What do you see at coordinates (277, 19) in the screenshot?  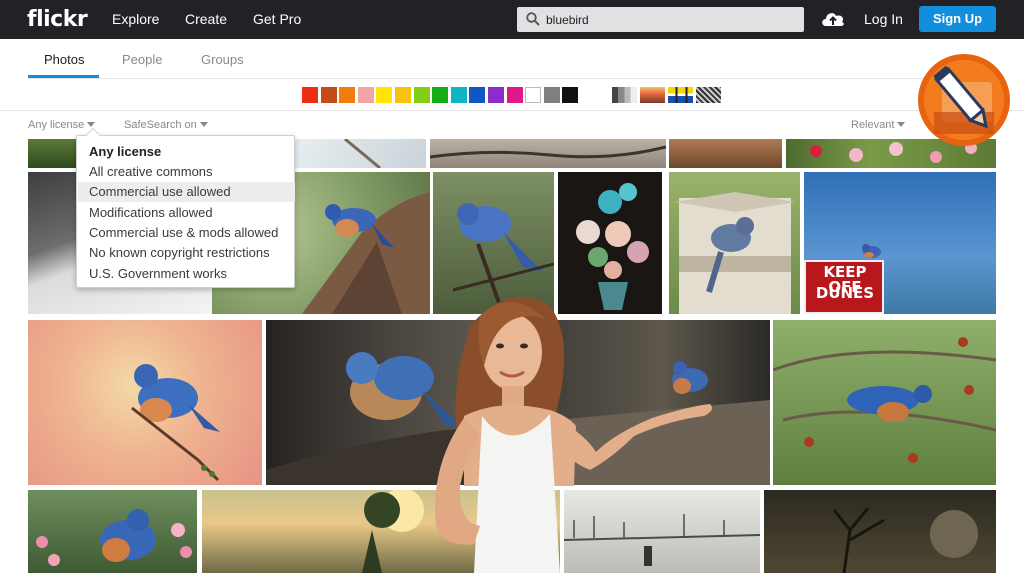 I see `nav-get-pro-link: Get Pro` at bounding box center [277, 19].